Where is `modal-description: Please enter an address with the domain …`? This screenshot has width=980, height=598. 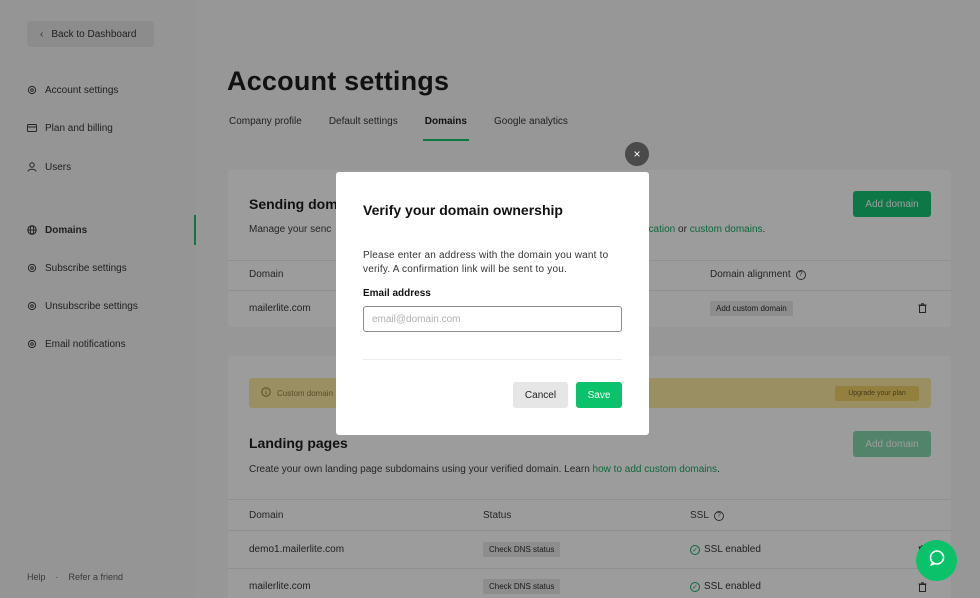 modal-description: Please enter an address with the domain … is located at coordinates (486, 262).